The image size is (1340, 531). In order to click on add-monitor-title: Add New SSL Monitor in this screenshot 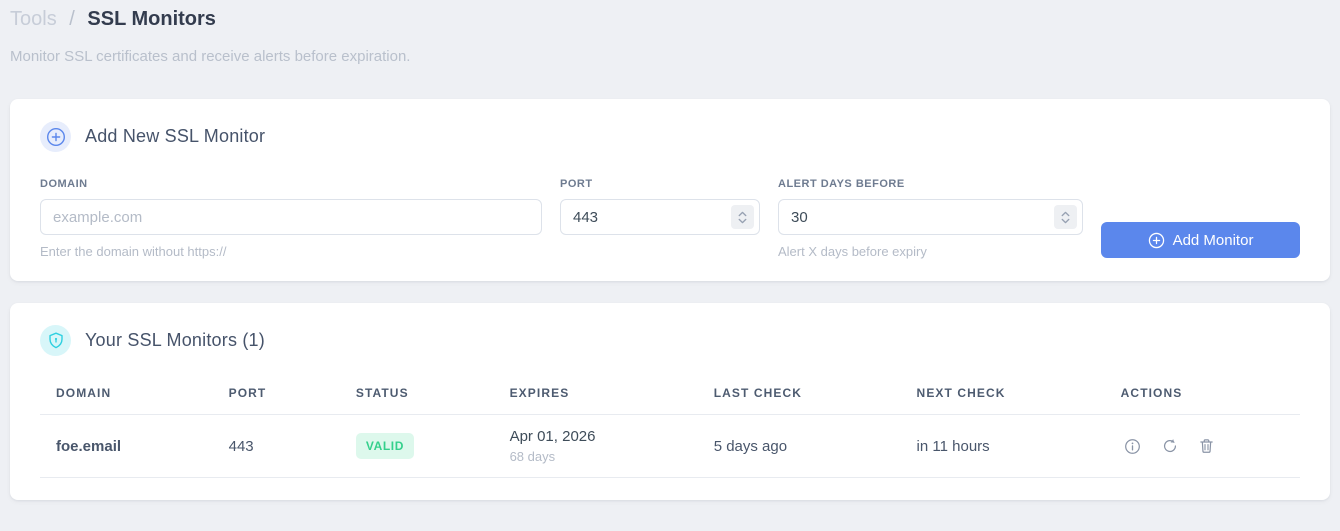, I will do `click(175, 136)`.